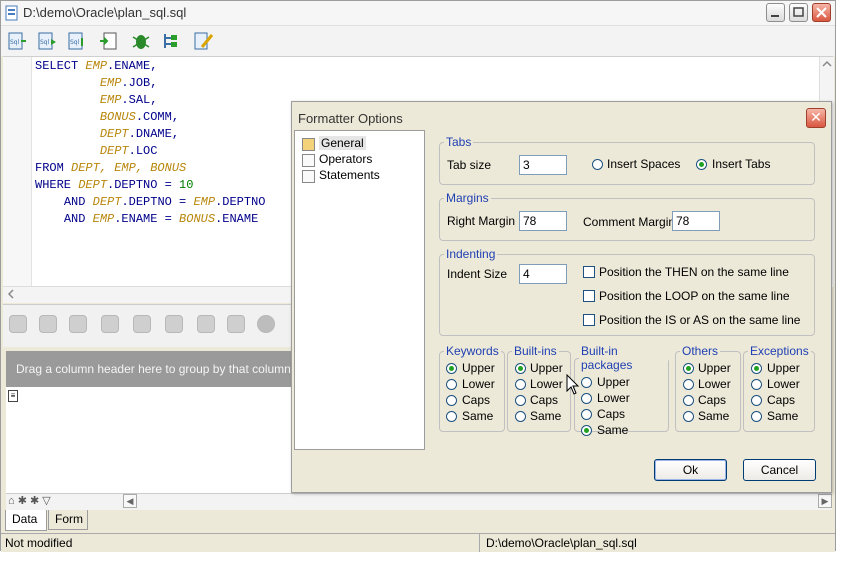 The image size is (848, 563). I want to click on grid-last-icon, so click(110, 324).